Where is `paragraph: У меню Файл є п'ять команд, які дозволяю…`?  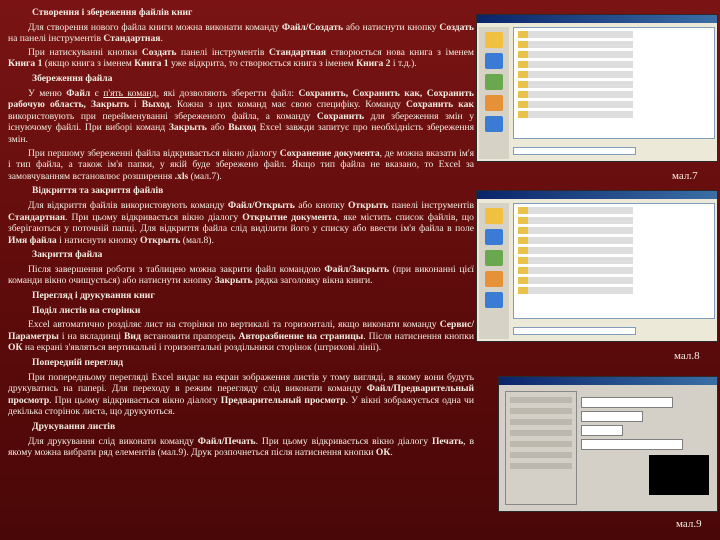
paragraph: У меню Файл є п'ять команд, які дозволяю… is located at coordinates (241, 116).